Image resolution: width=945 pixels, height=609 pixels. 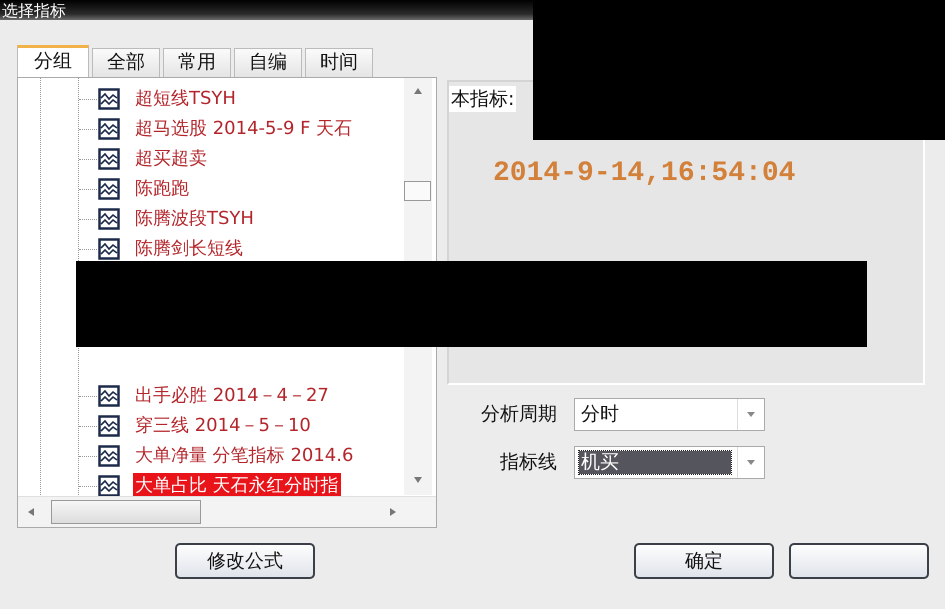 What do you see at coordinates (53, 61) in the screenshot?
I see `tab: 分组` at bounding box center [53, 61].